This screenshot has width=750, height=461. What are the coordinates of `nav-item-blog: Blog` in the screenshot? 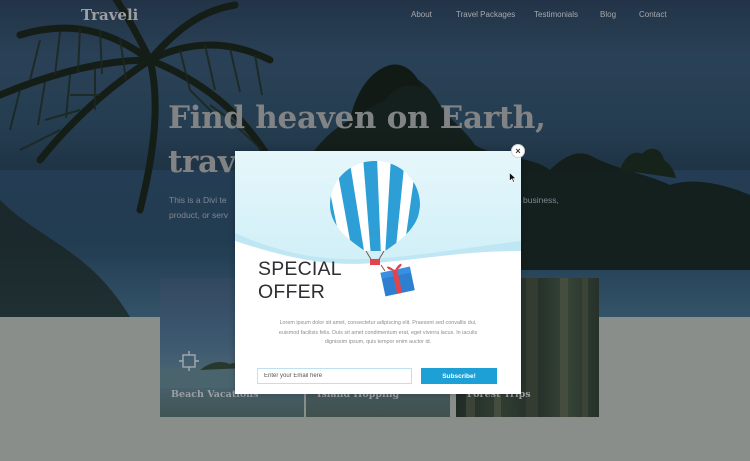 It's located at (608, 14).